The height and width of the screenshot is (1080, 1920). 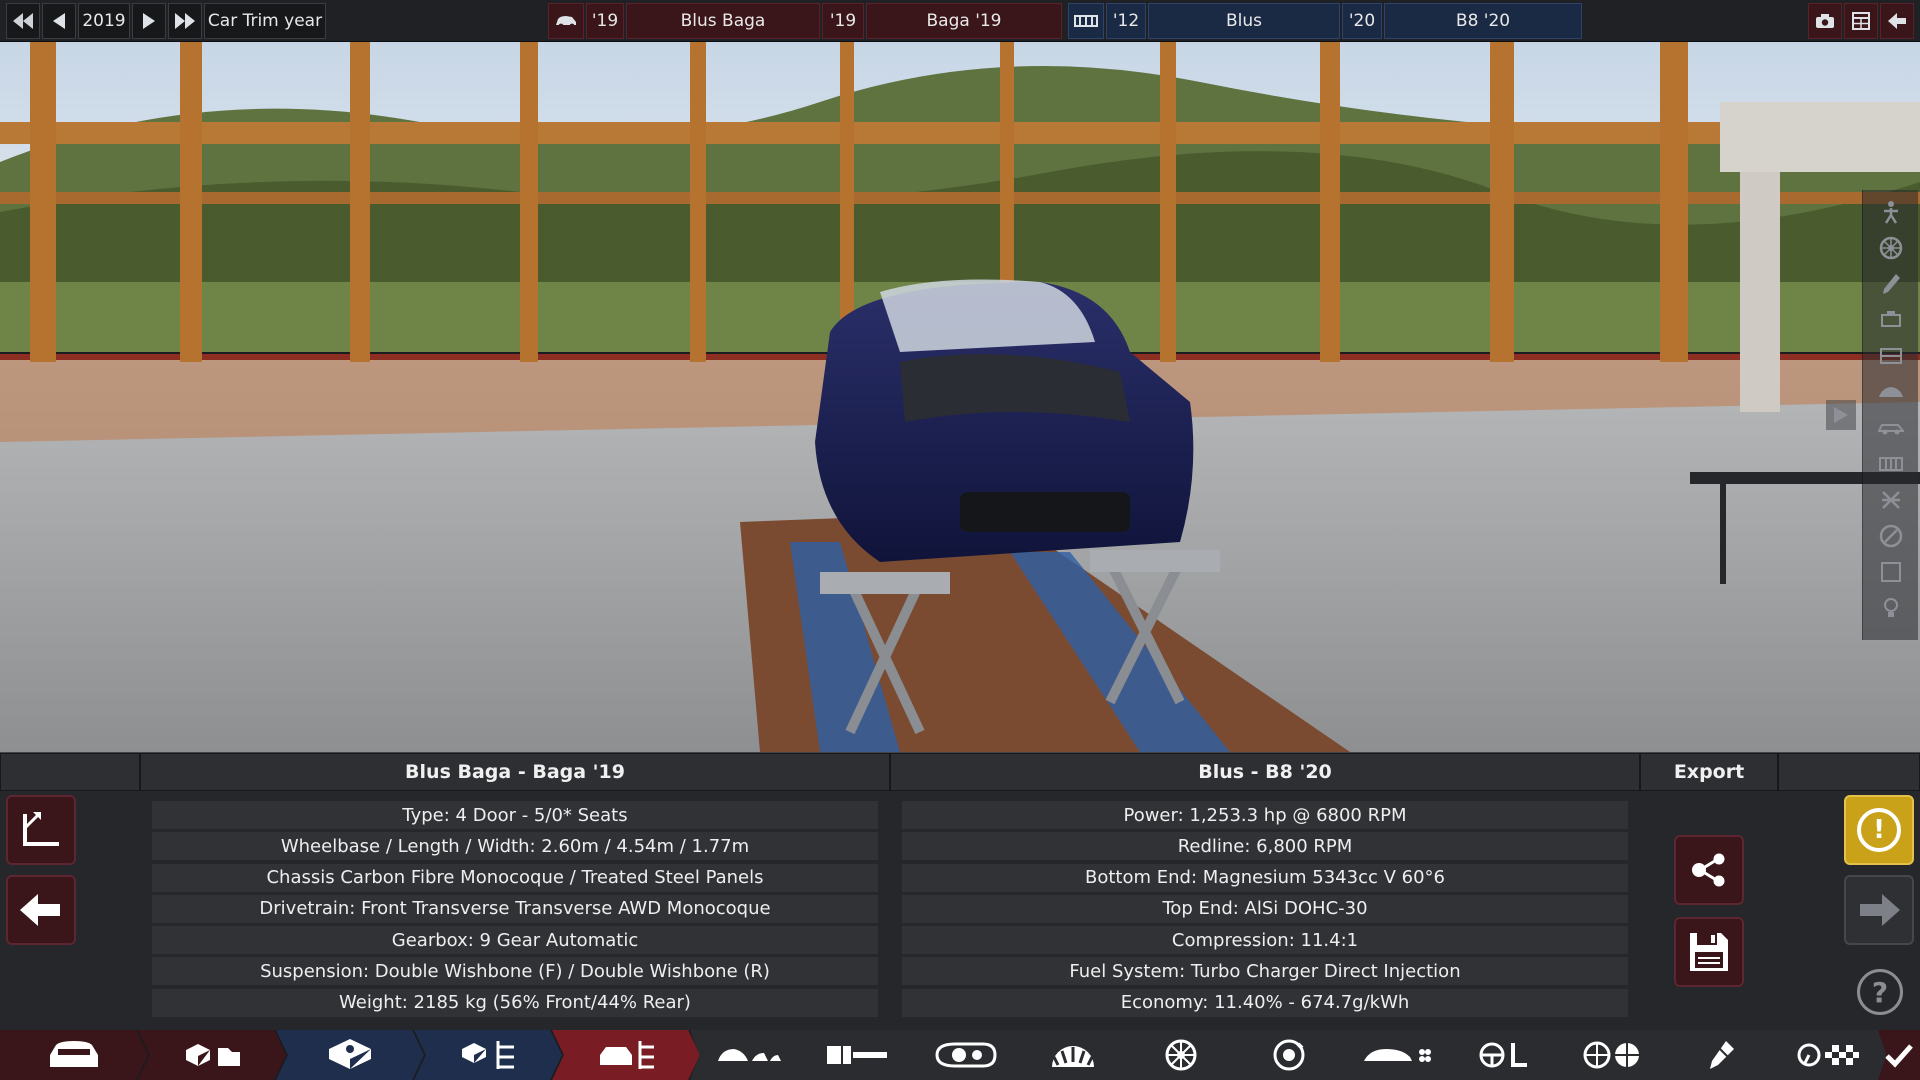 What do you see at coordinates (1086, 21) in the screenshot?
I see `engine-family-icon` at bounding box center [1086, 21].